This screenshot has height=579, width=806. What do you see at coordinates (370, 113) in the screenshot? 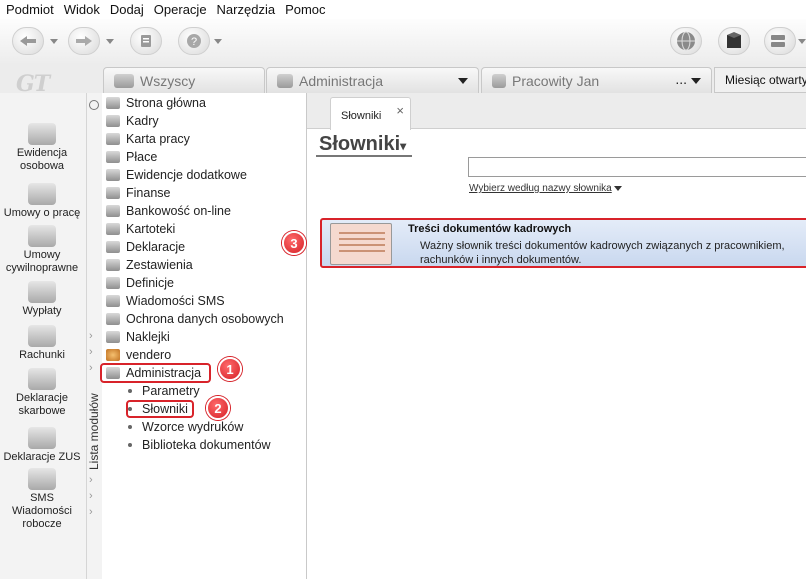
I see `tab-slowniki: Słowniki ×` at bounding box center [370, 113].